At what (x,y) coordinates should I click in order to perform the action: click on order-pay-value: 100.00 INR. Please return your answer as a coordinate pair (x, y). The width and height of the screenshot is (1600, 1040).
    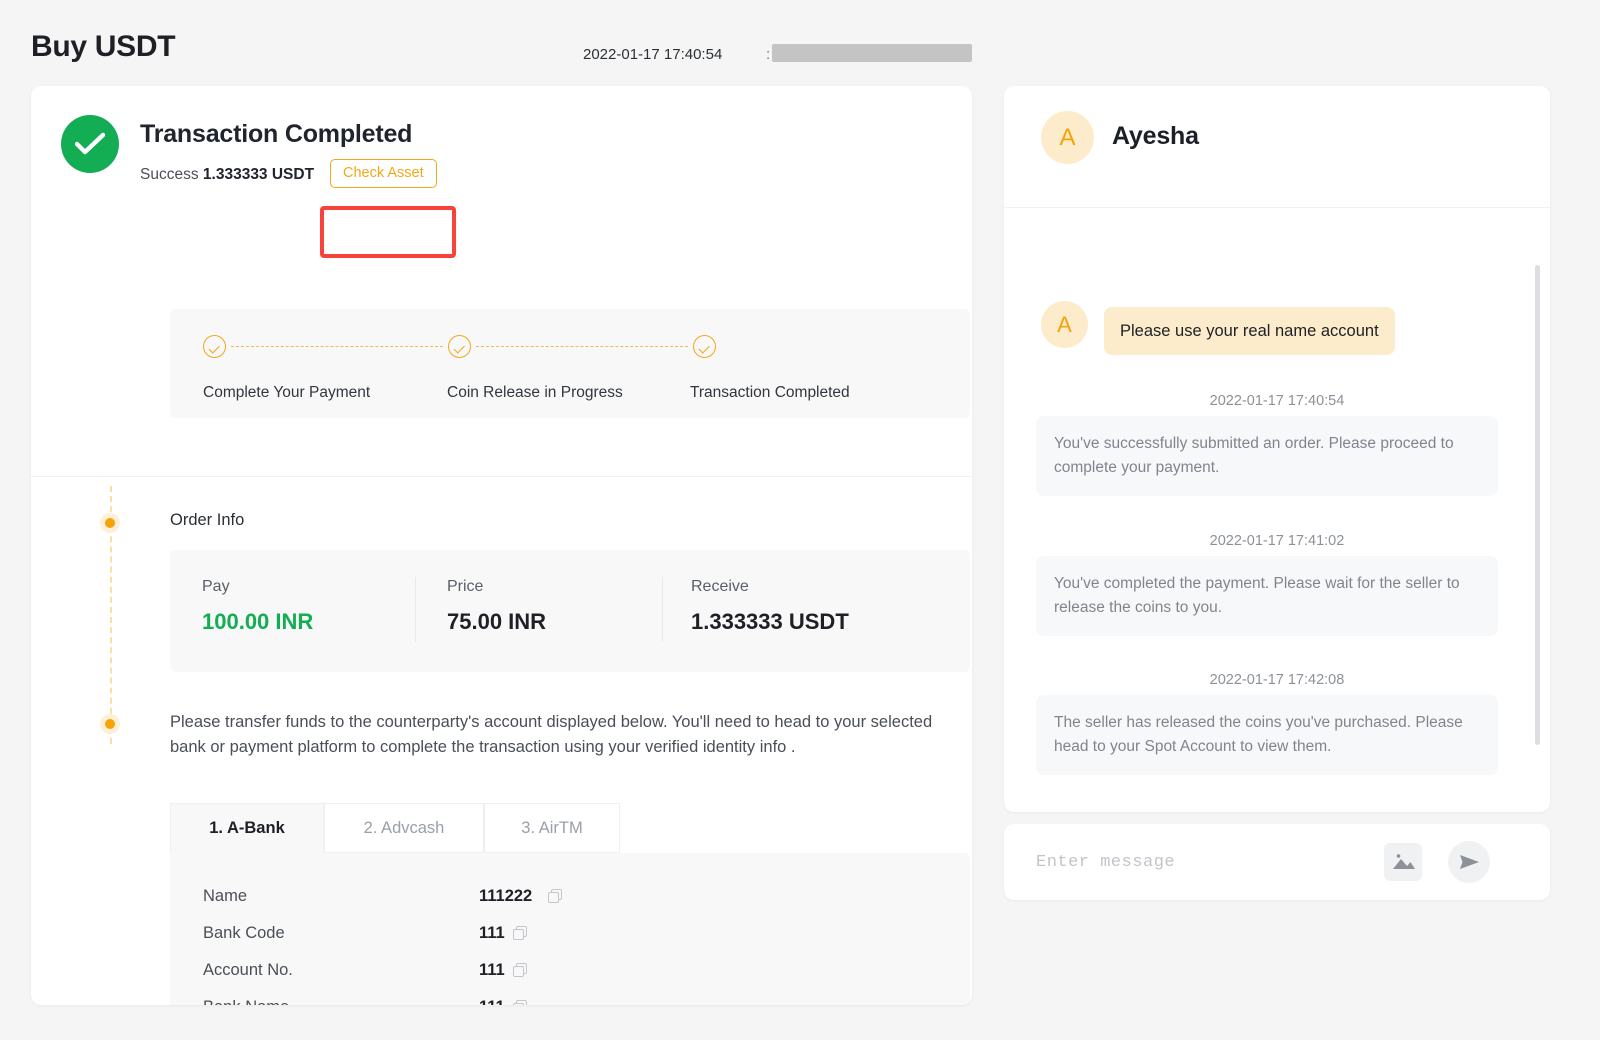
    Looking at the image, I should click on (258, 621).